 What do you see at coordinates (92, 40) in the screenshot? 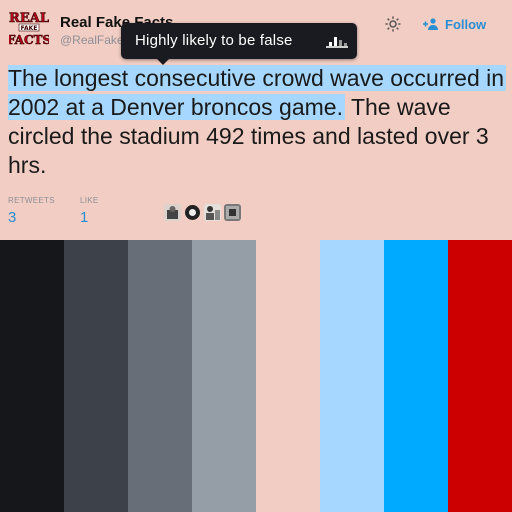
I see `handle: @RealFake` at bounding box center [92, 40].